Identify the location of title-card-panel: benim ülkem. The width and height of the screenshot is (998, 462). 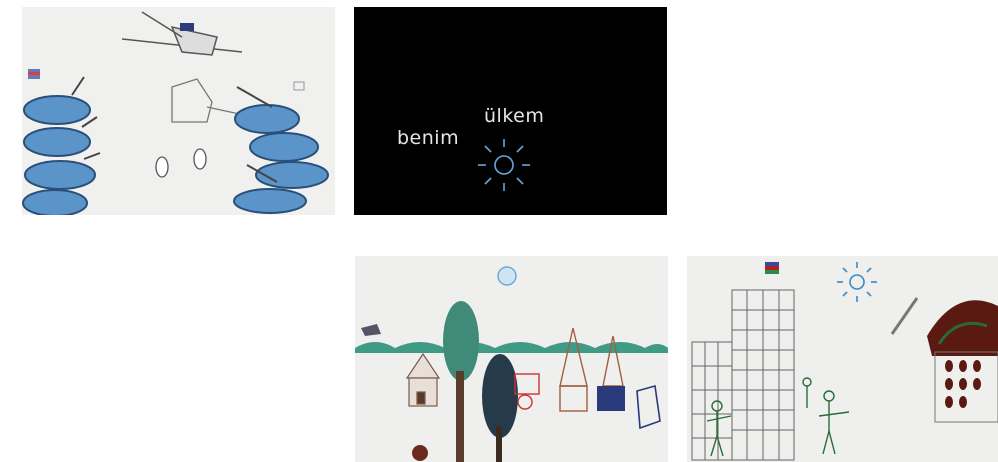
(510, 111).